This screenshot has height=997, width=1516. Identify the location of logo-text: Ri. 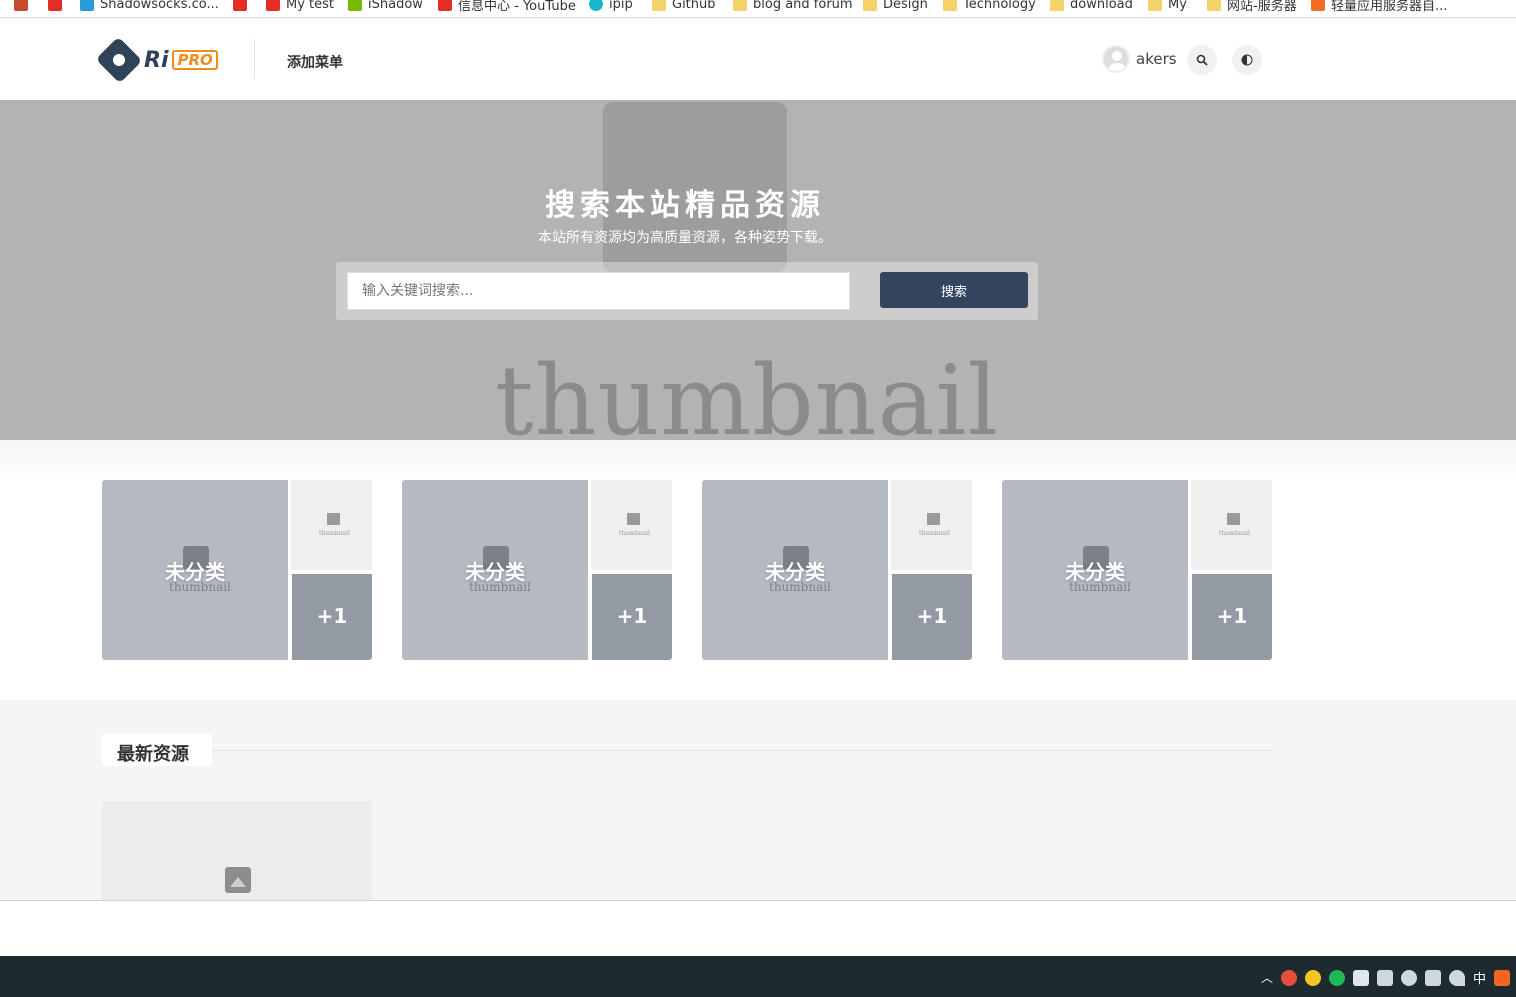
(156, 60).